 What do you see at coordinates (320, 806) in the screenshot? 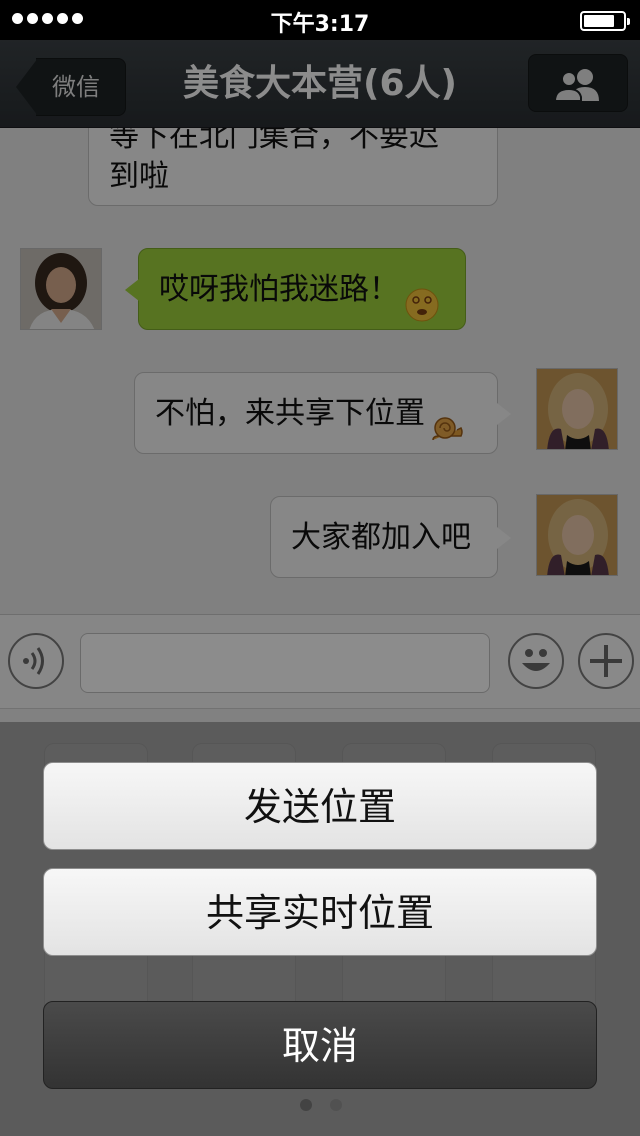
I see `send-location-button: 发送位置` at bounding box center [320, 806].